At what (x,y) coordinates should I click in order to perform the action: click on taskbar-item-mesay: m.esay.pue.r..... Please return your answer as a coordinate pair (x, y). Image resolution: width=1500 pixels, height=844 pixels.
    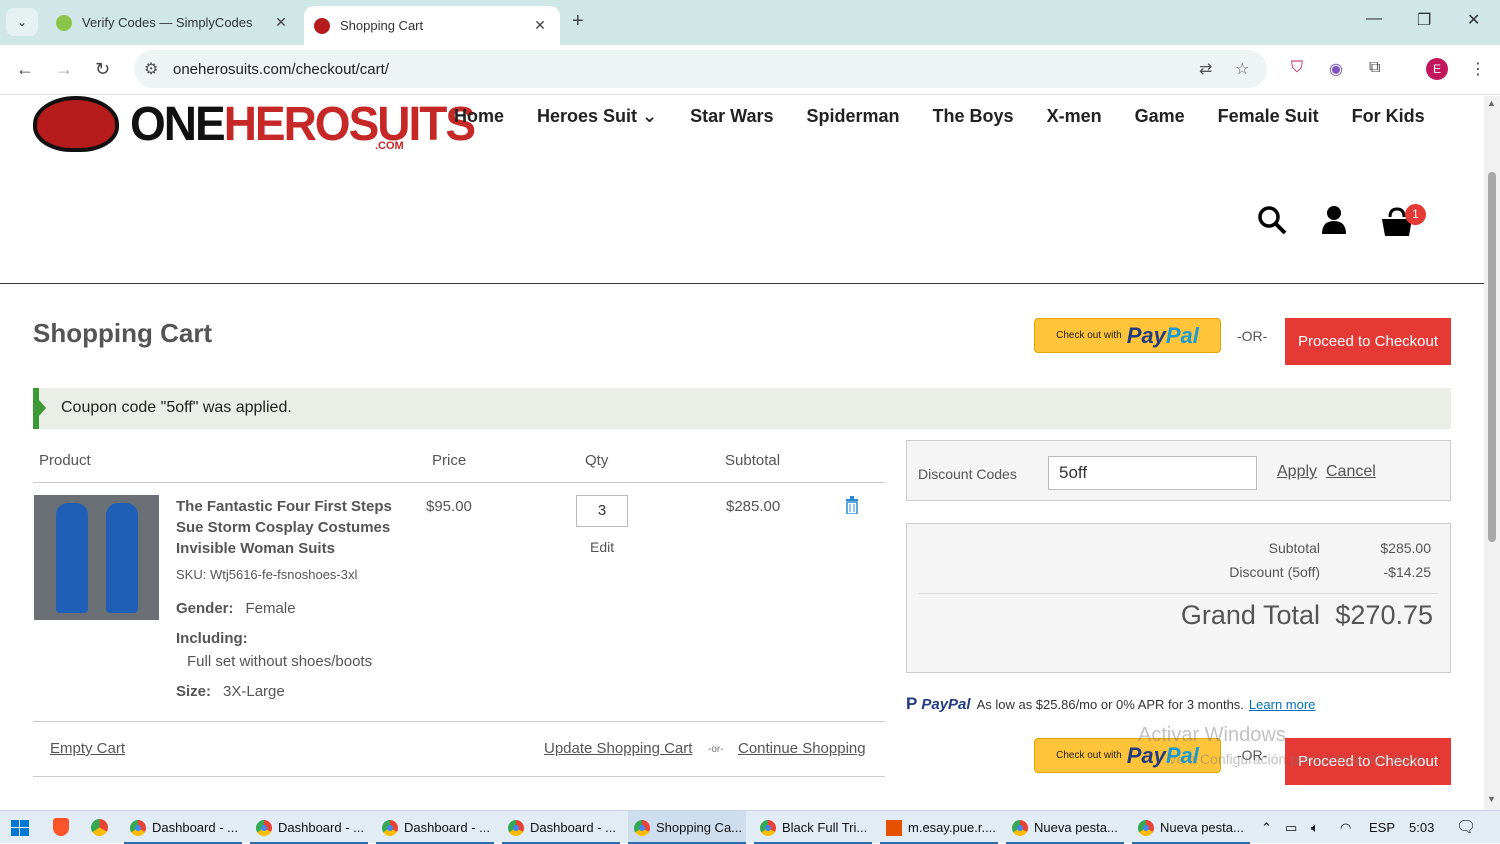
    Looking at the image, I should click on (939, 827).